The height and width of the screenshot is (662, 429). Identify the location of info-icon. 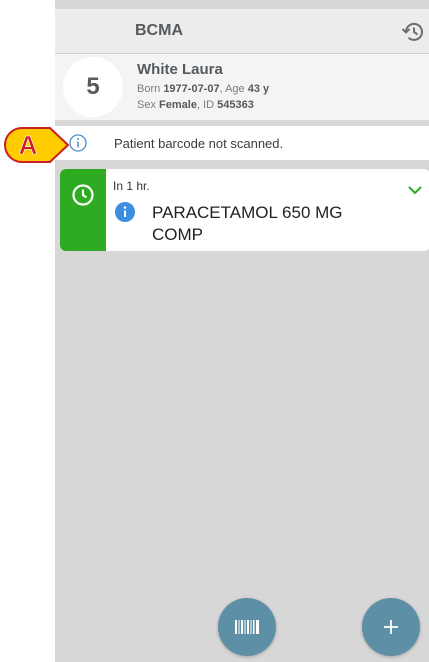
(125, 212).